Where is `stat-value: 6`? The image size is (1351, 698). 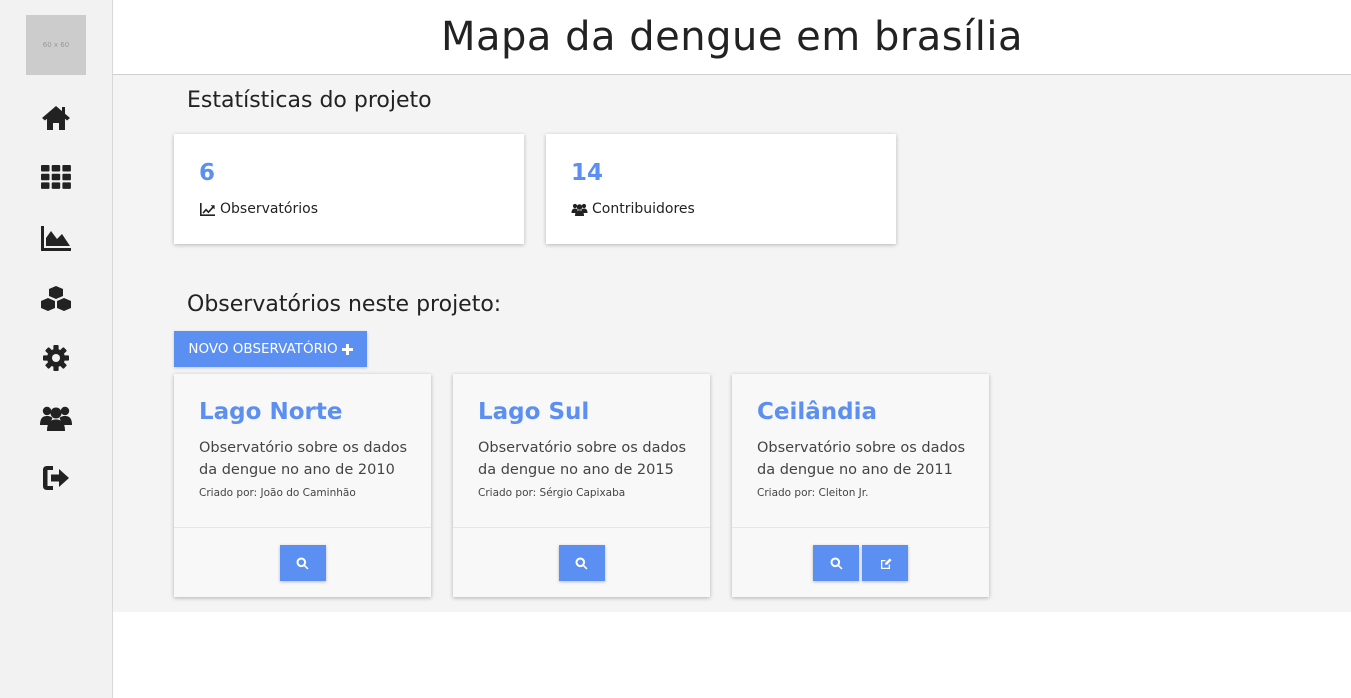 stat-value: 6 is located at coordinates (207, 173).